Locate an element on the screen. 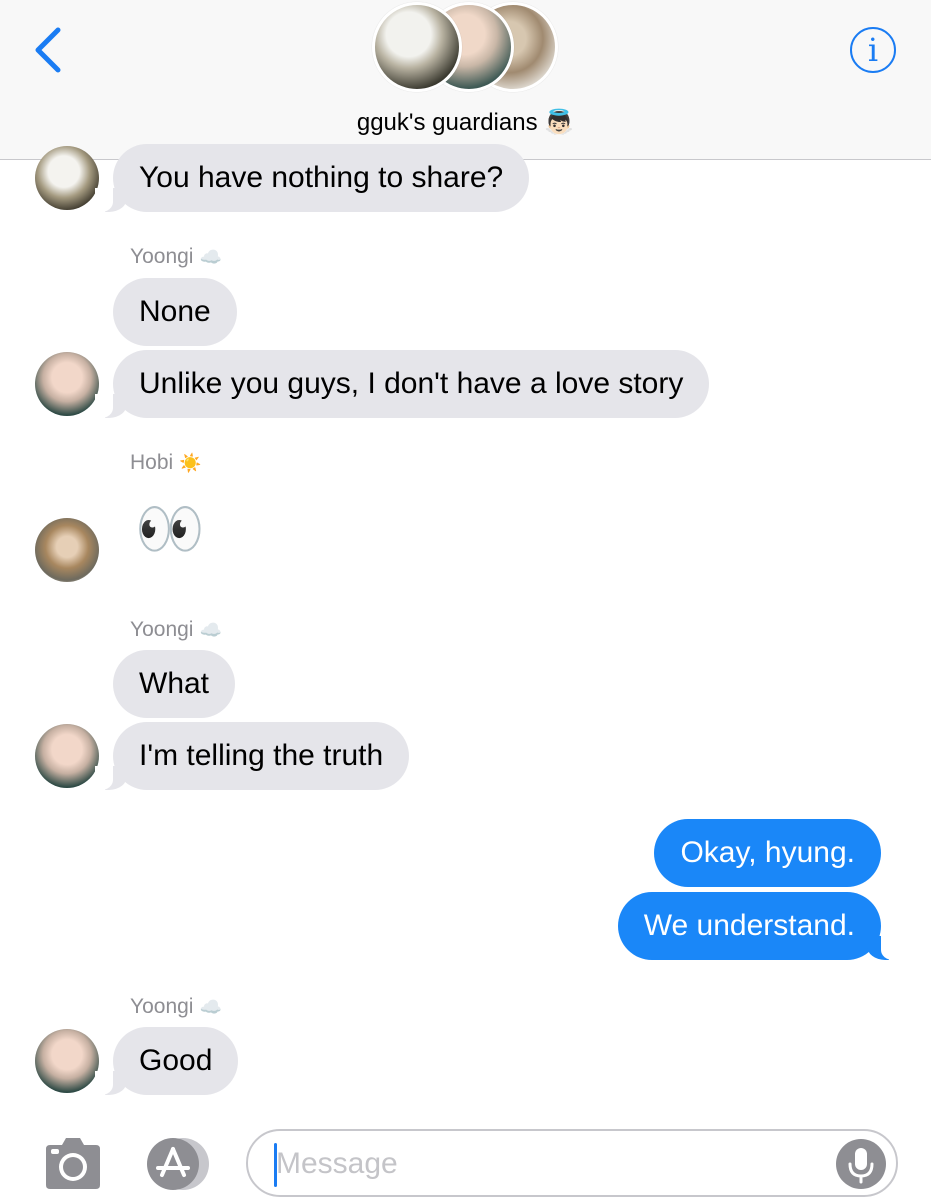 The width and height of the screenshot is (931, 1200). message-text: You have nothing to share? is located at coordinates (321, 177).